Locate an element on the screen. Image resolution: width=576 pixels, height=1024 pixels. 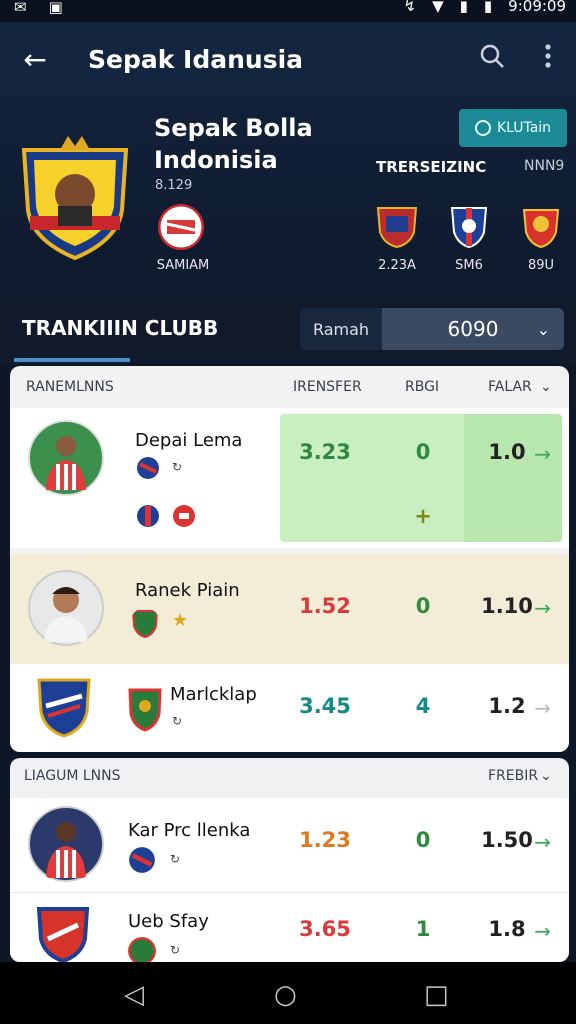
player-name: Depai Lema is located at coordinates (189, 440).